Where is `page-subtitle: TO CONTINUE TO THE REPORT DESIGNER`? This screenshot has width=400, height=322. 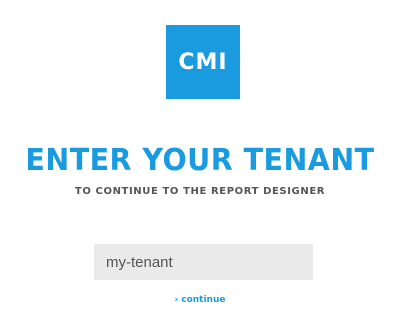 page-subtitle: TO CONTINUE TO THE REPORT DESIGNER is located at coordinates (200, 191).